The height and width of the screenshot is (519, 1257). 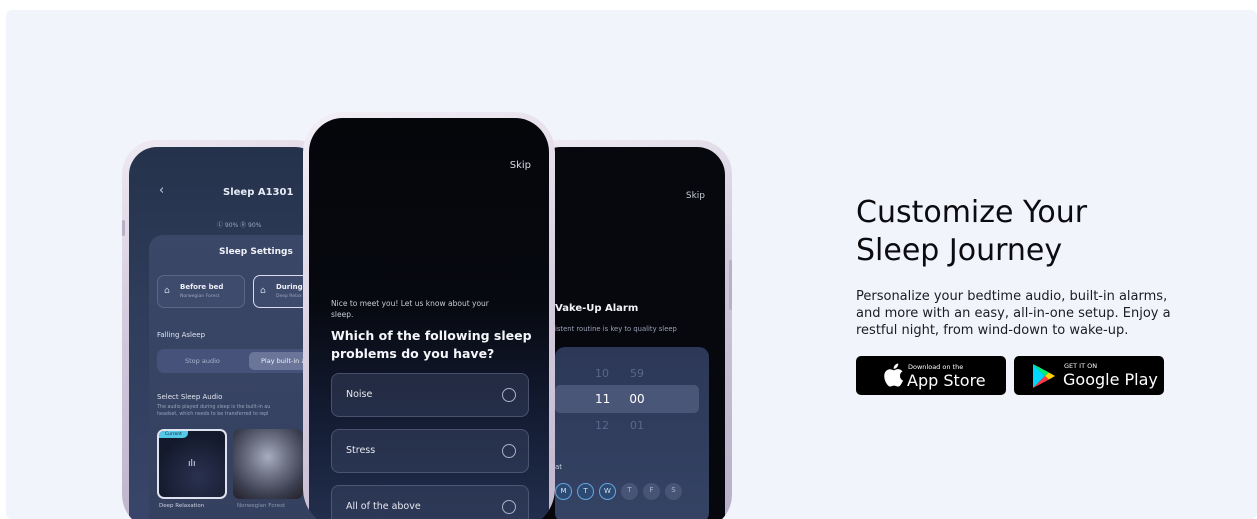 What do you see at coordinates (971, 232) in the screenshot?
I see `page-title: Customize Your Sleep Journey` at bounding box center [971, 232].